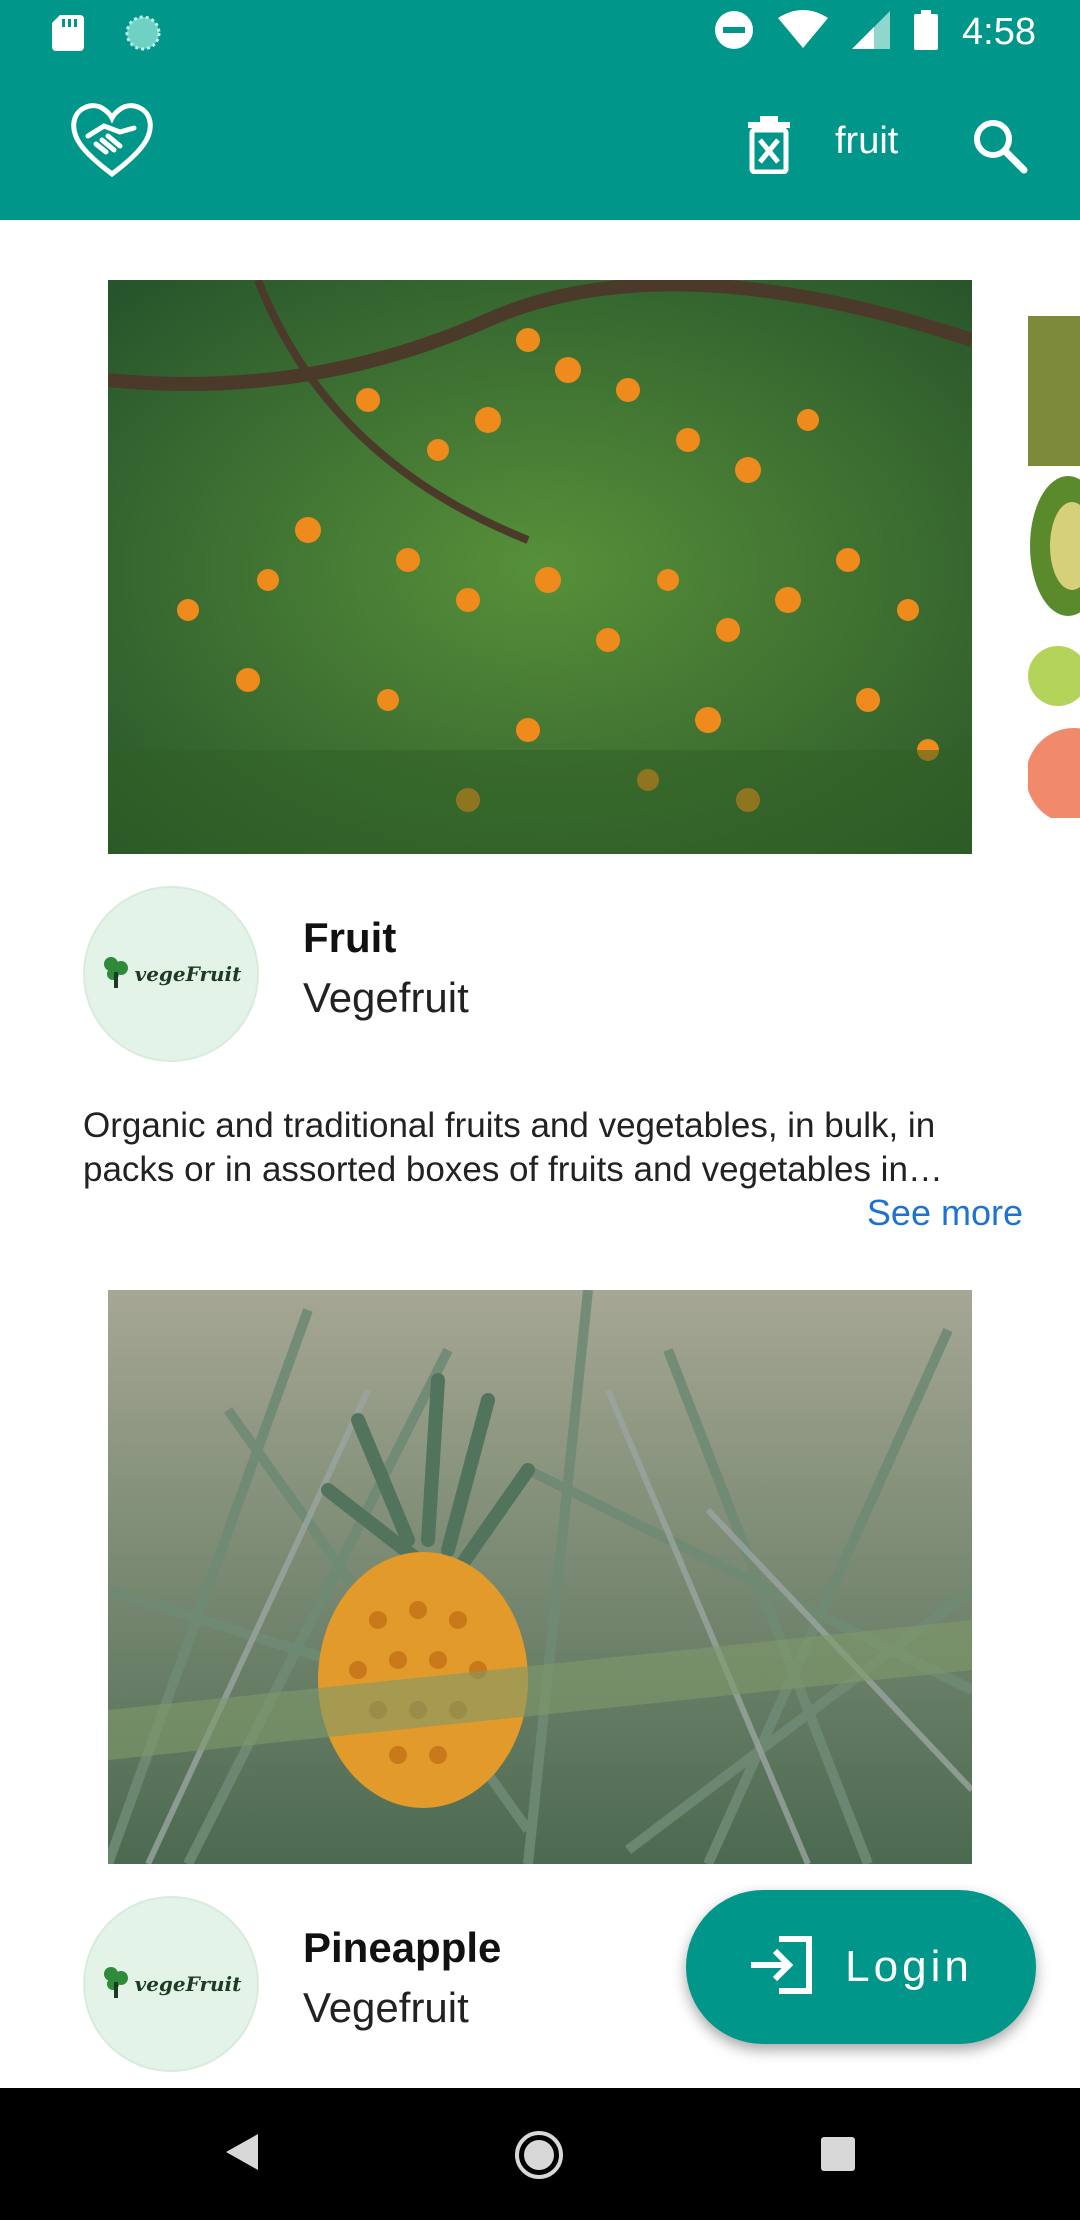 This screenshot has width=1080, height=2220. What do you see at coordinates (909, 1966) in the screenshot?
I see `login-label: Login` at bounding box center [909, 1966].